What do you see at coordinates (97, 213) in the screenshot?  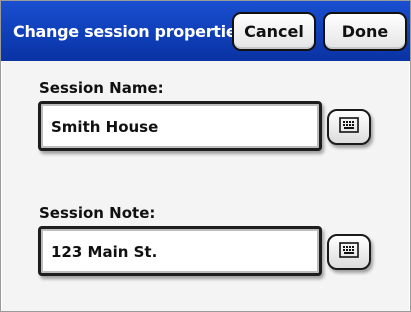 I see `session-note-label: Session Note:` at bounding box center [97, 213].